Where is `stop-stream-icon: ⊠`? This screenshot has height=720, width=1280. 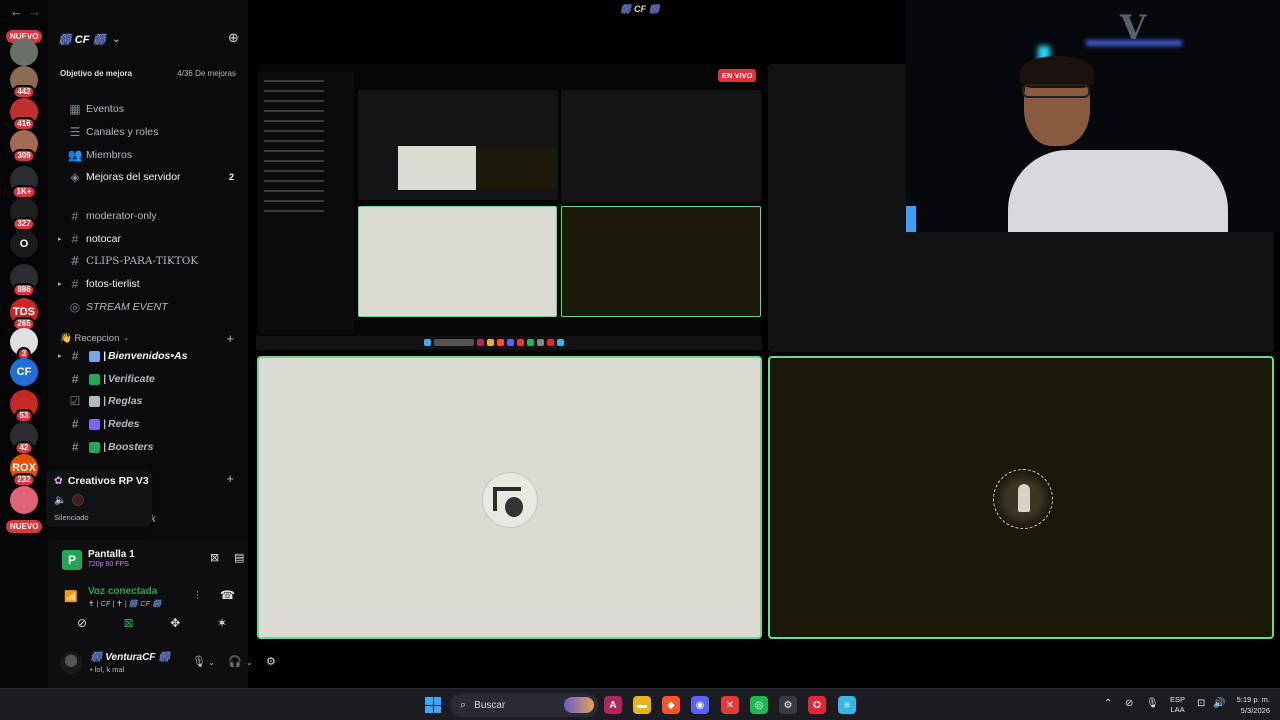
stop-stream-icon: ⊠ is located at coordinates (214, 557).